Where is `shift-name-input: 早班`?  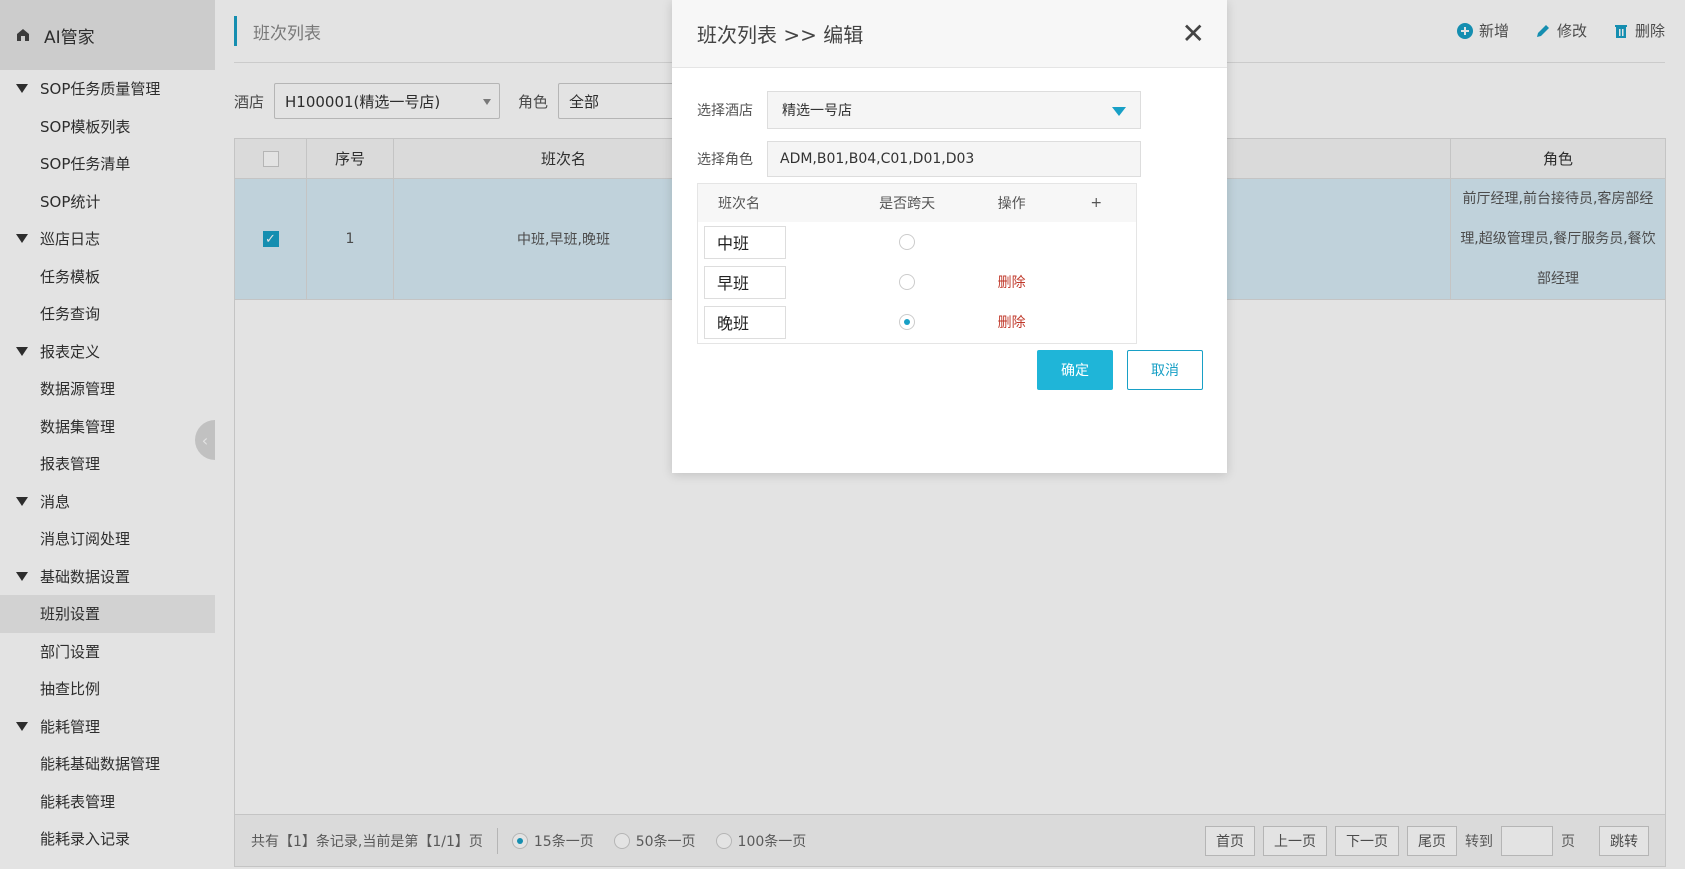 shift-name-input: 早班 is located at coordinates (745, 282).